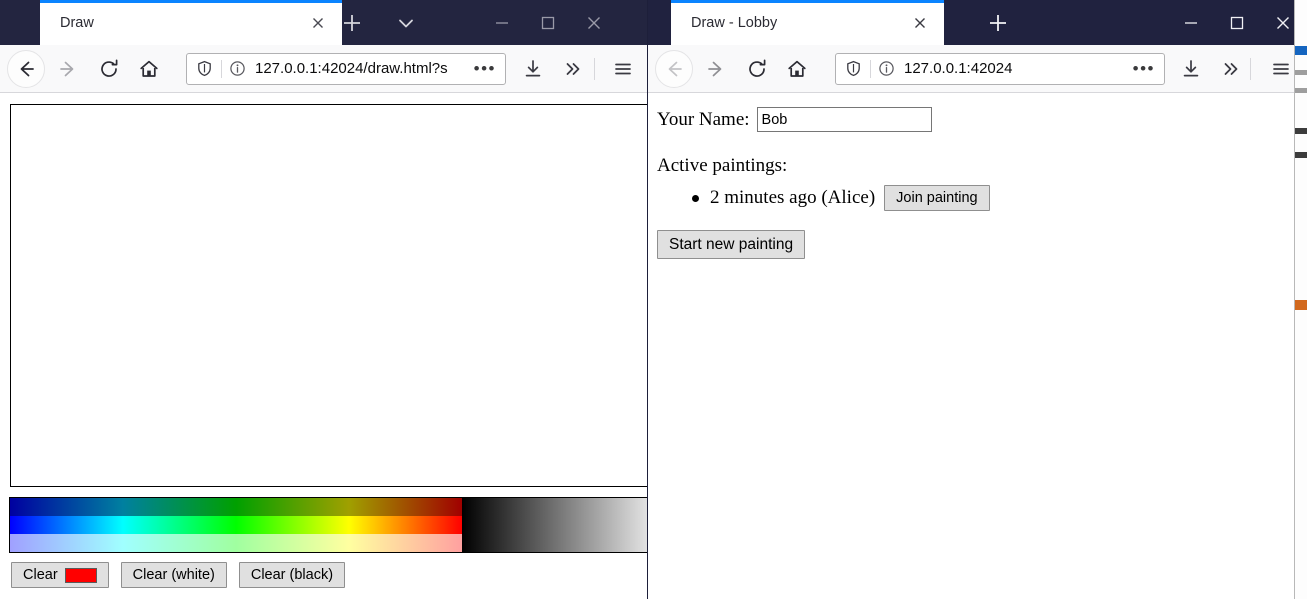 This screenshot has height=599, width=1307. Describe the element at coordinates (406, 23) in the screenshot. I see `chevron-down-icon` at that location.